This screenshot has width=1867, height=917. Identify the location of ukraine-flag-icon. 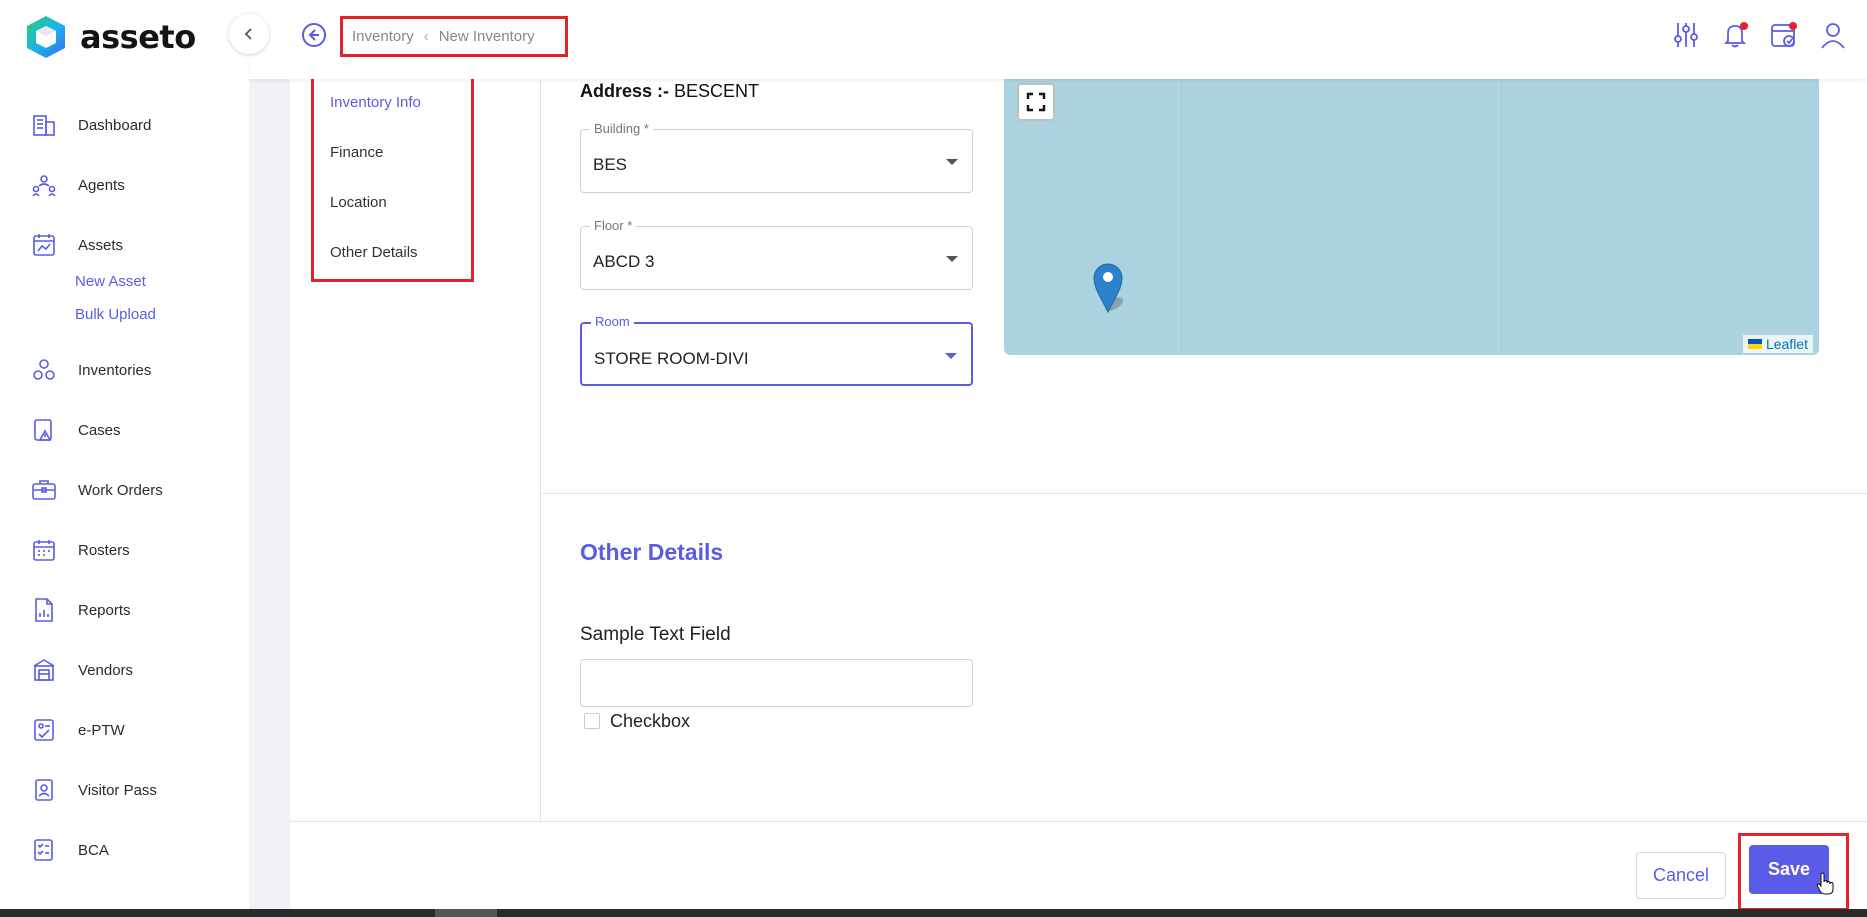
(1754, 344).